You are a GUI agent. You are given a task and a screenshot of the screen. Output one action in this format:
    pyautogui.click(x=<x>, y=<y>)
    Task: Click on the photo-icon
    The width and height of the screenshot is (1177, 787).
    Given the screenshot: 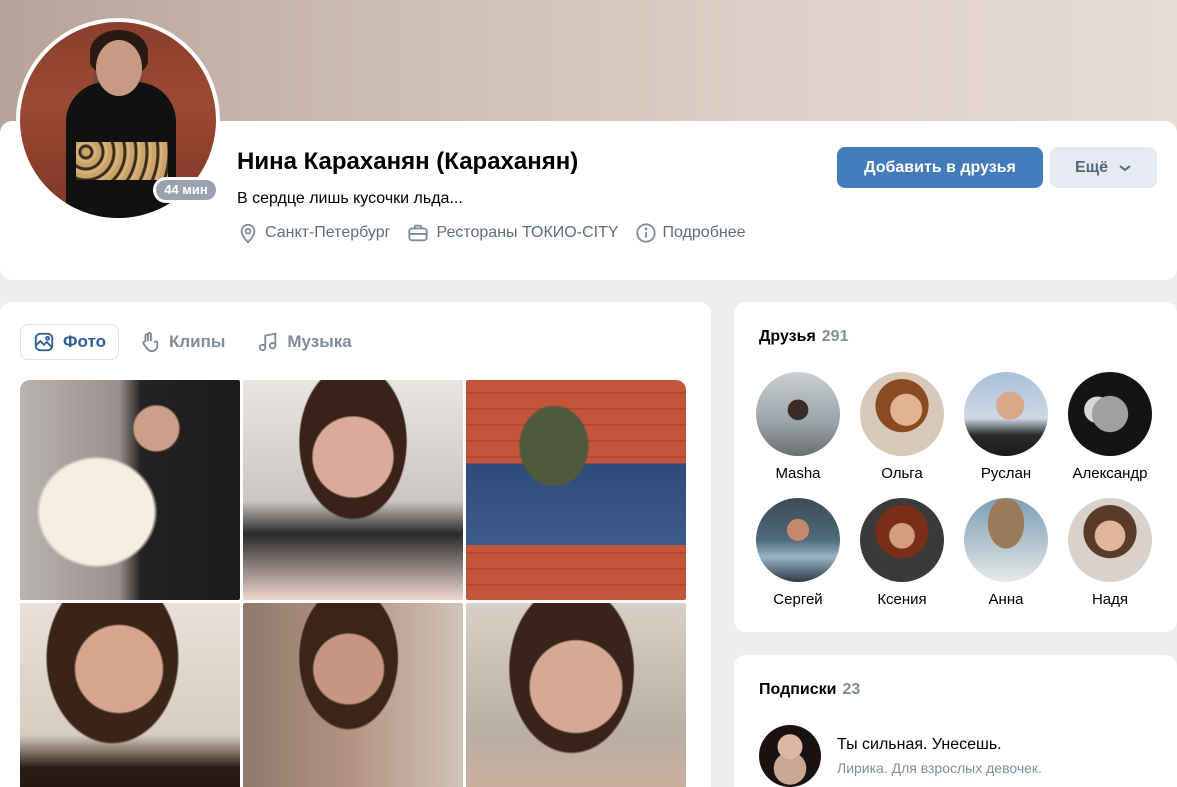 What is the action you would take?
    pyautogui.click(x=44, y=342)
    